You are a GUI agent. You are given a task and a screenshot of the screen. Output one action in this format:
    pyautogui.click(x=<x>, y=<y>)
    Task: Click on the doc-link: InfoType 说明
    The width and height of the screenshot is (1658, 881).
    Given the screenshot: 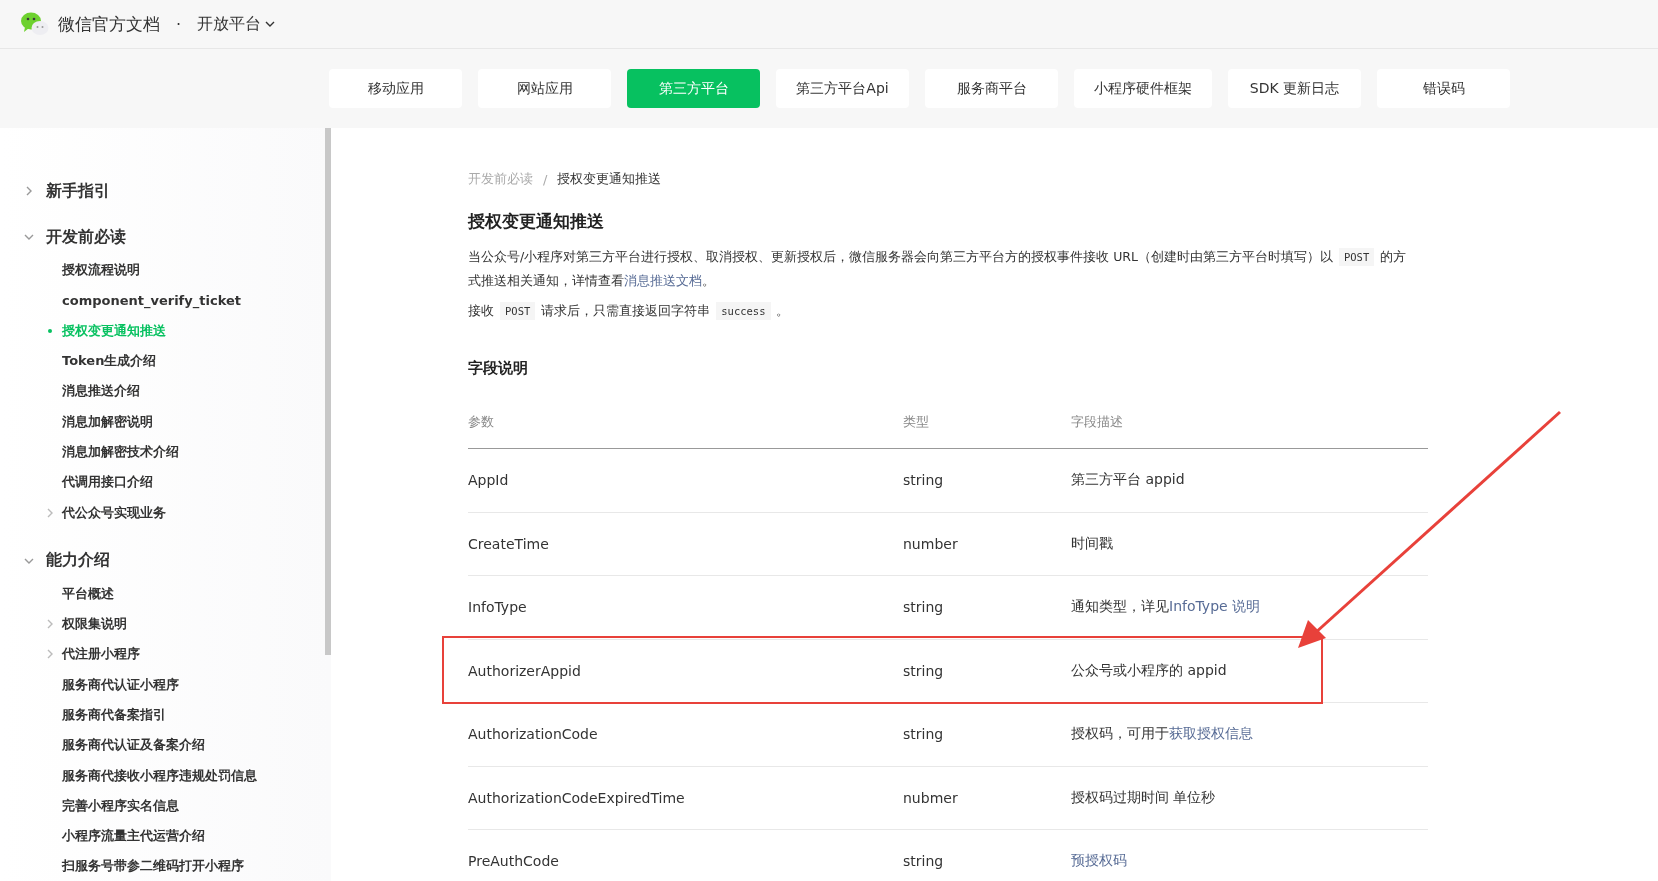 What is the action you would take?
    pyautogui.click(x=1215, y=606)
    